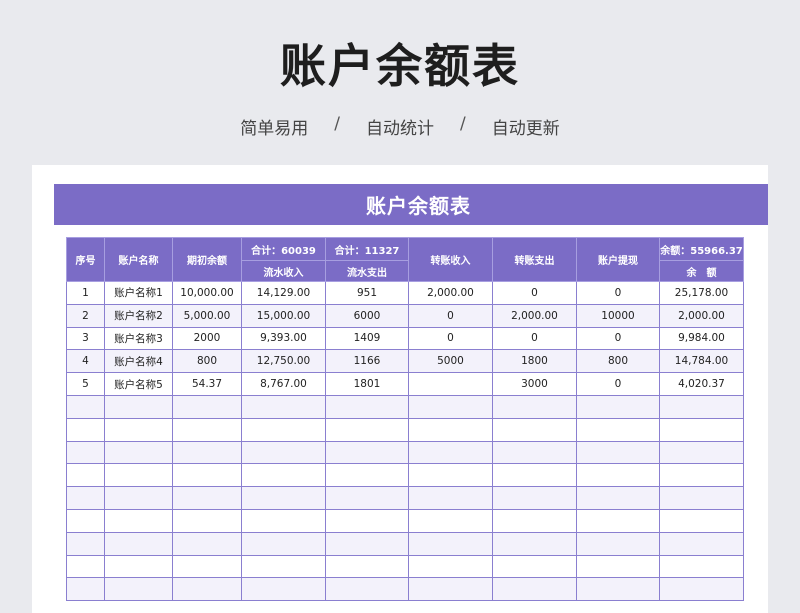 The height and width of the screenshot is (613, 800). I want to click on cell-opening: 2000, so click(207, 338).